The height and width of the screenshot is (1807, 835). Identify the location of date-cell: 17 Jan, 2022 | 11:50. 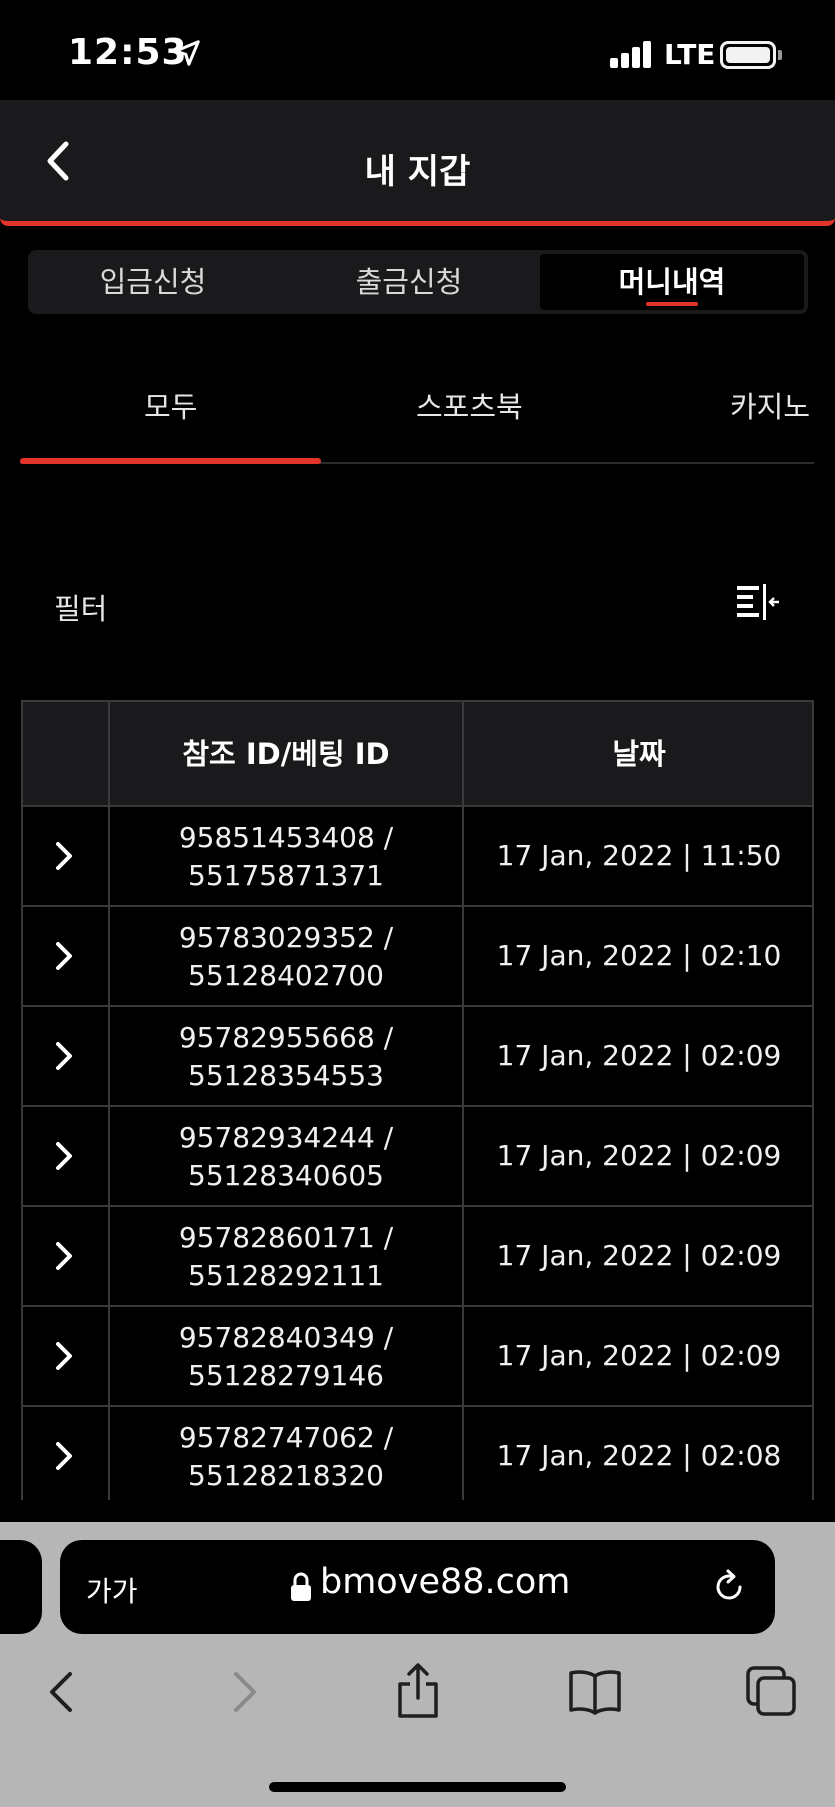
(639, 855).